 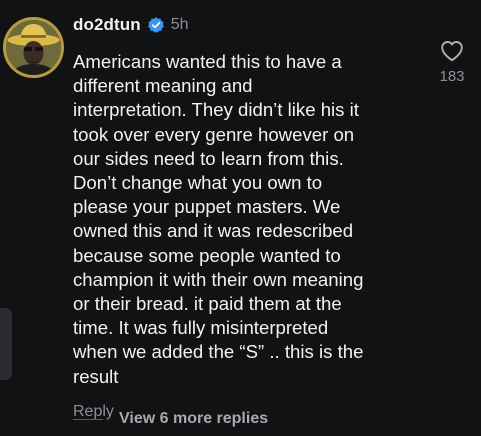 I want to click on heart-outline-icon, so click(x=452, y=51).